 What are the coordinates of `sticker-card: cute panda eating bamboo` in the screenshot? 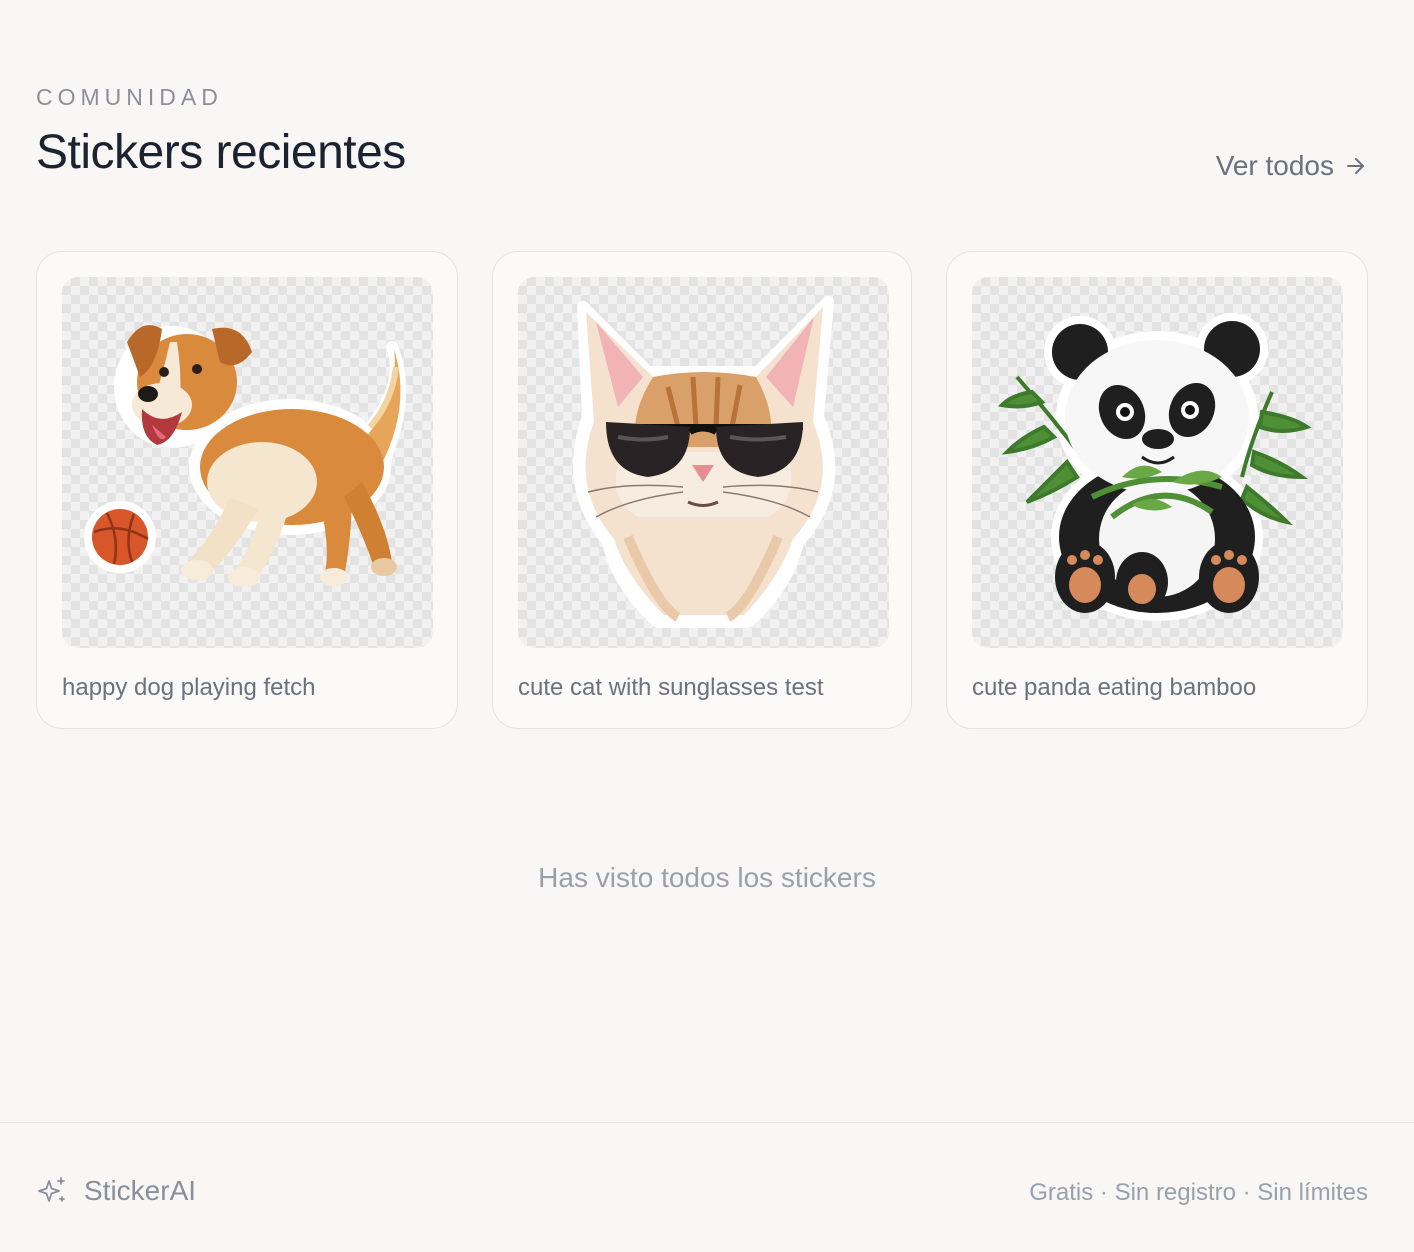 It's located at (1157, 490).